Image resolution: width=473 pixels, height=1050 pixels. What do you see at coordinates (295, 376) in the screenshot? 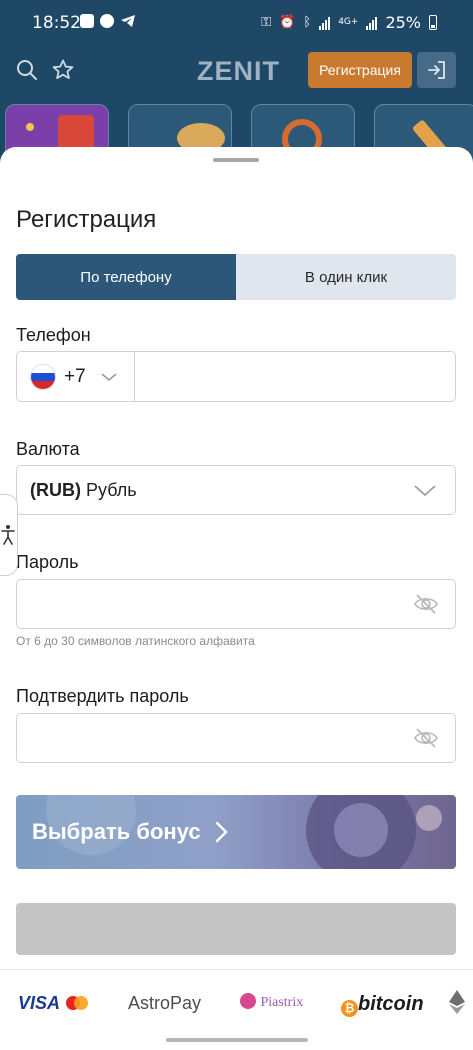
I see `phone-input` at bounding box center [295, 376].